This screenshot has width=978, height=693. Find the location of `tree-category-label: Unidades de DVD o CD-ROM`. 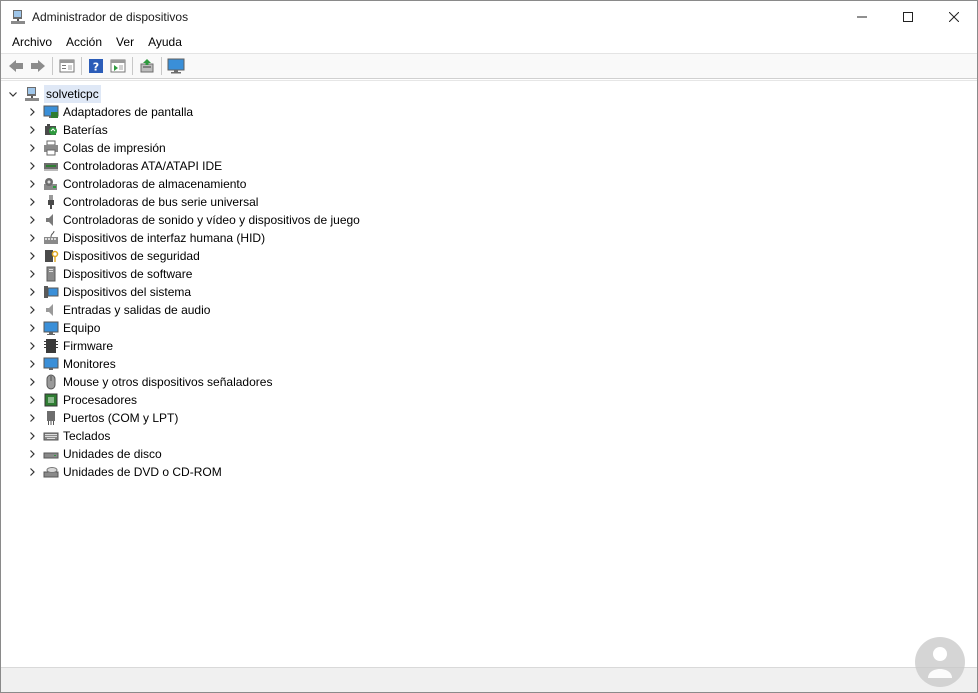

tree-category-label: Unidades de DVD o CD-ROM is located at coordinates (142, 472).